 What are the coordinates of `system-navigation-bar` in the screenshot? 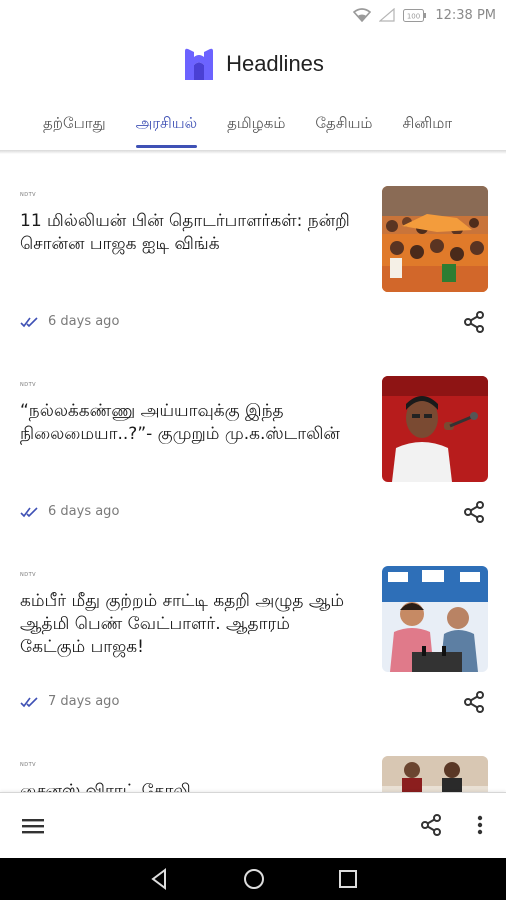 It's located at (253, 879).